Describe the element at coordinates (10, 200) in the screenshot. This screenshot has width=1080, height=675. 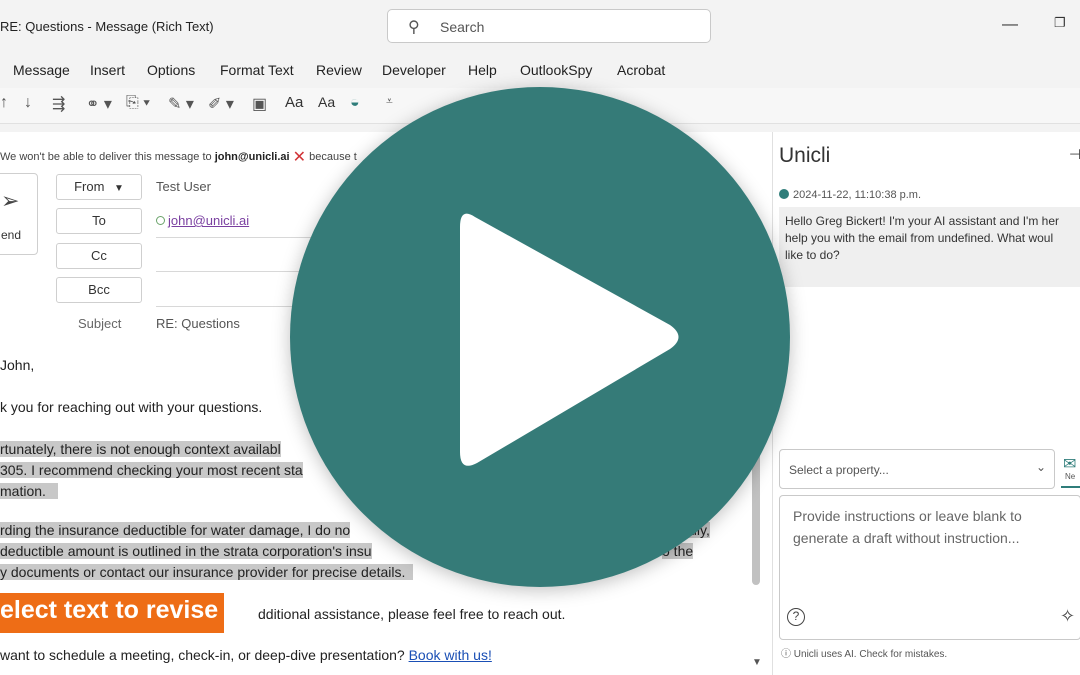
I see `send-icon: ➢` at that location.